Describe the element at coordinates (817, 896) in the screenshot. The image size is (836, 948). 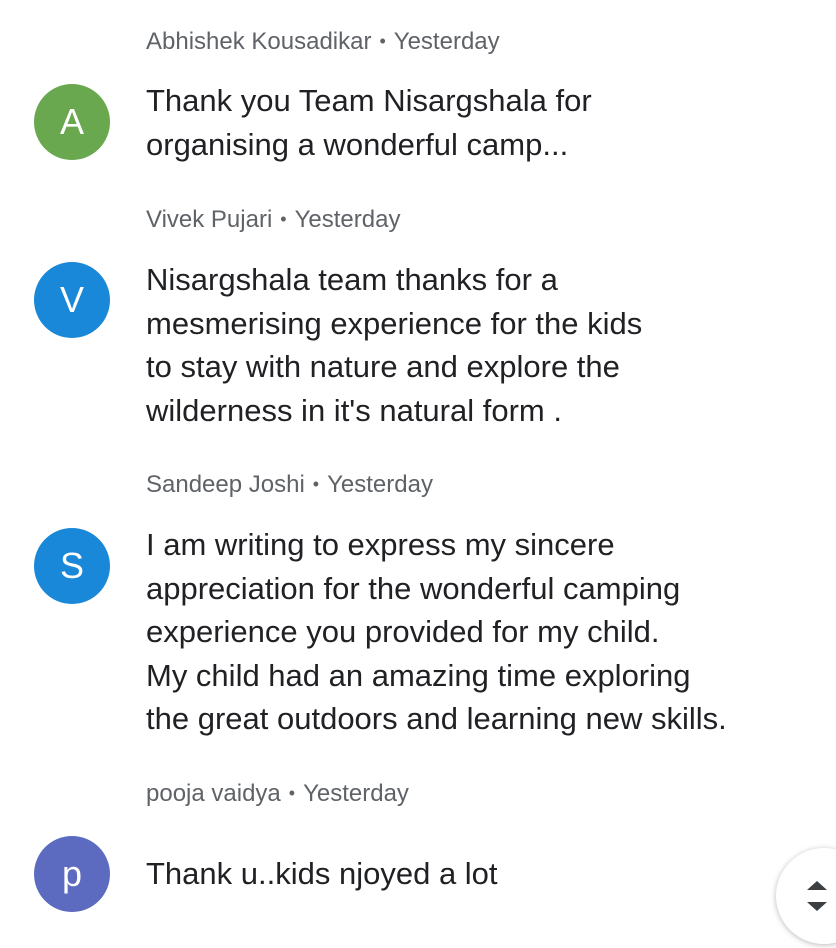
I see `scroll-up-down-icon` at that location.